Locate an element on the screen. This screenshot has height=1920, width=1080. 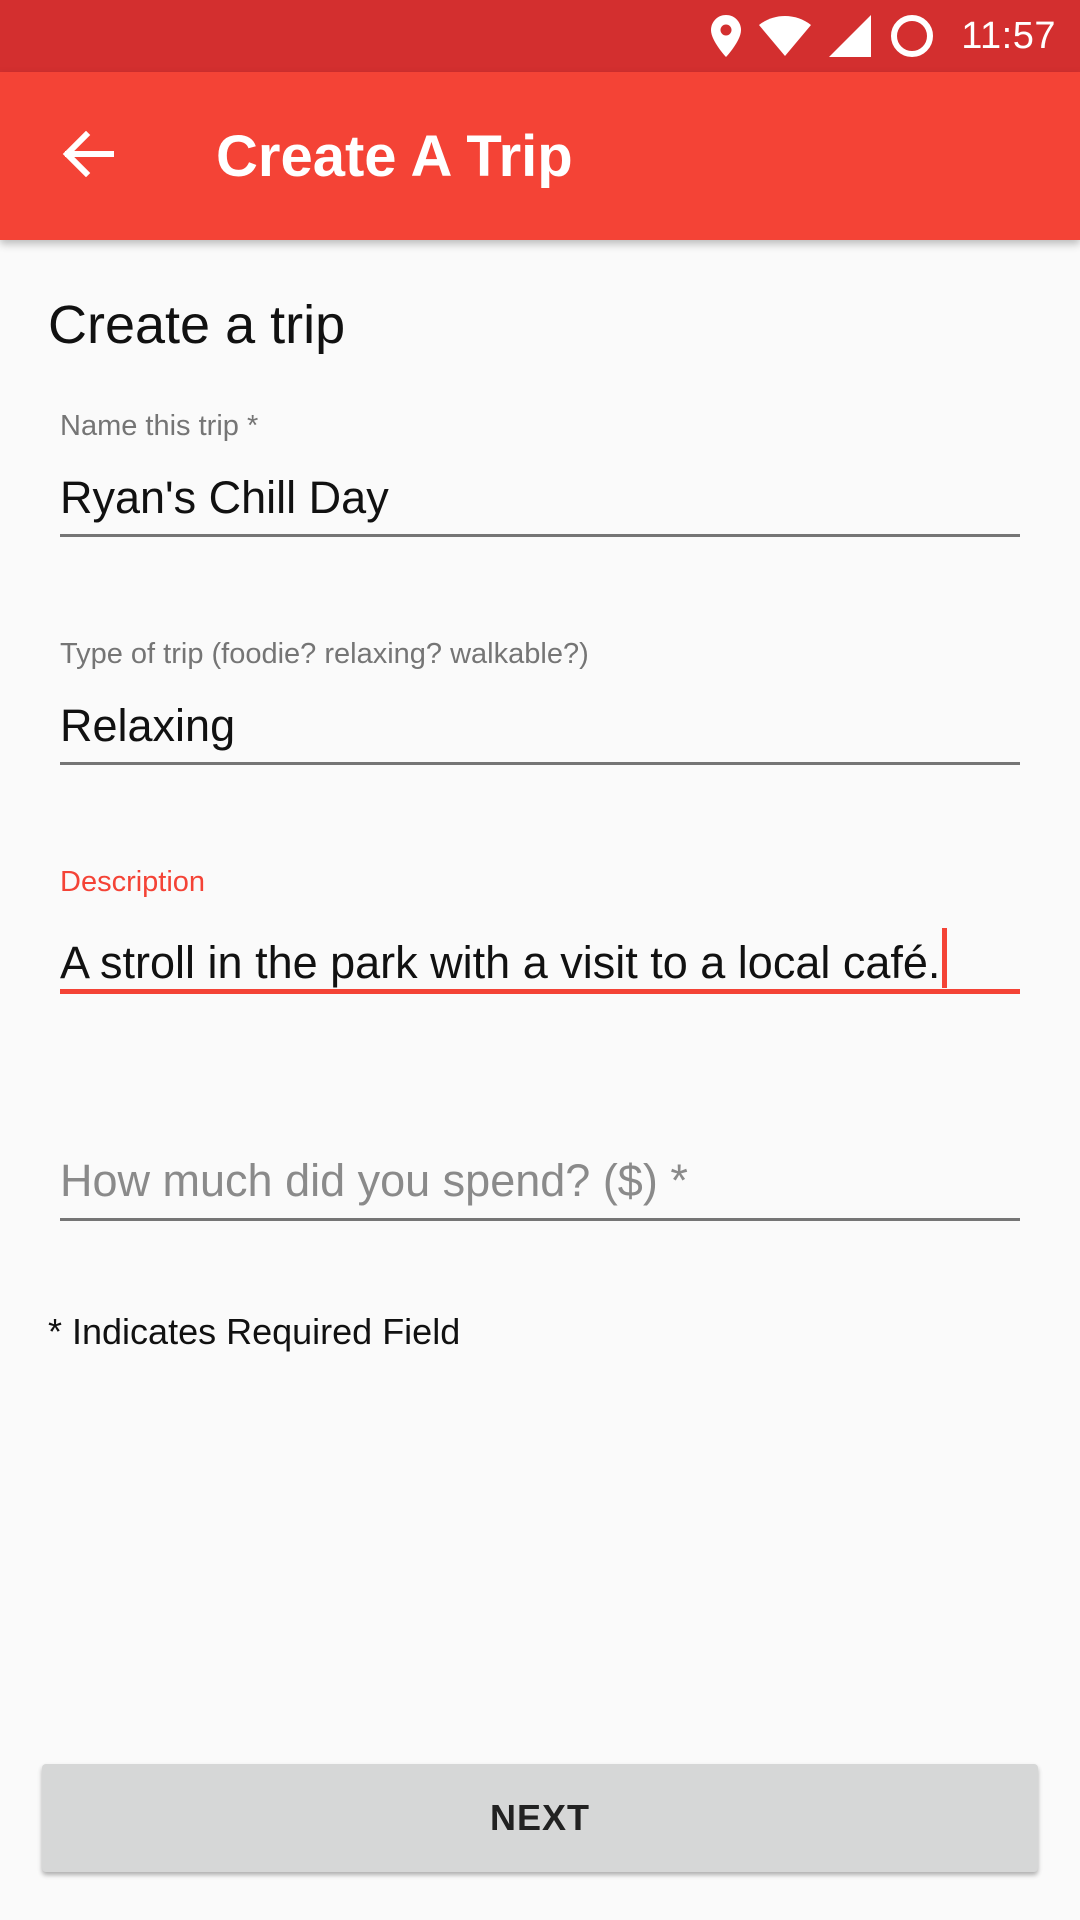
wifi-icon is located at coordinates (785, 36).